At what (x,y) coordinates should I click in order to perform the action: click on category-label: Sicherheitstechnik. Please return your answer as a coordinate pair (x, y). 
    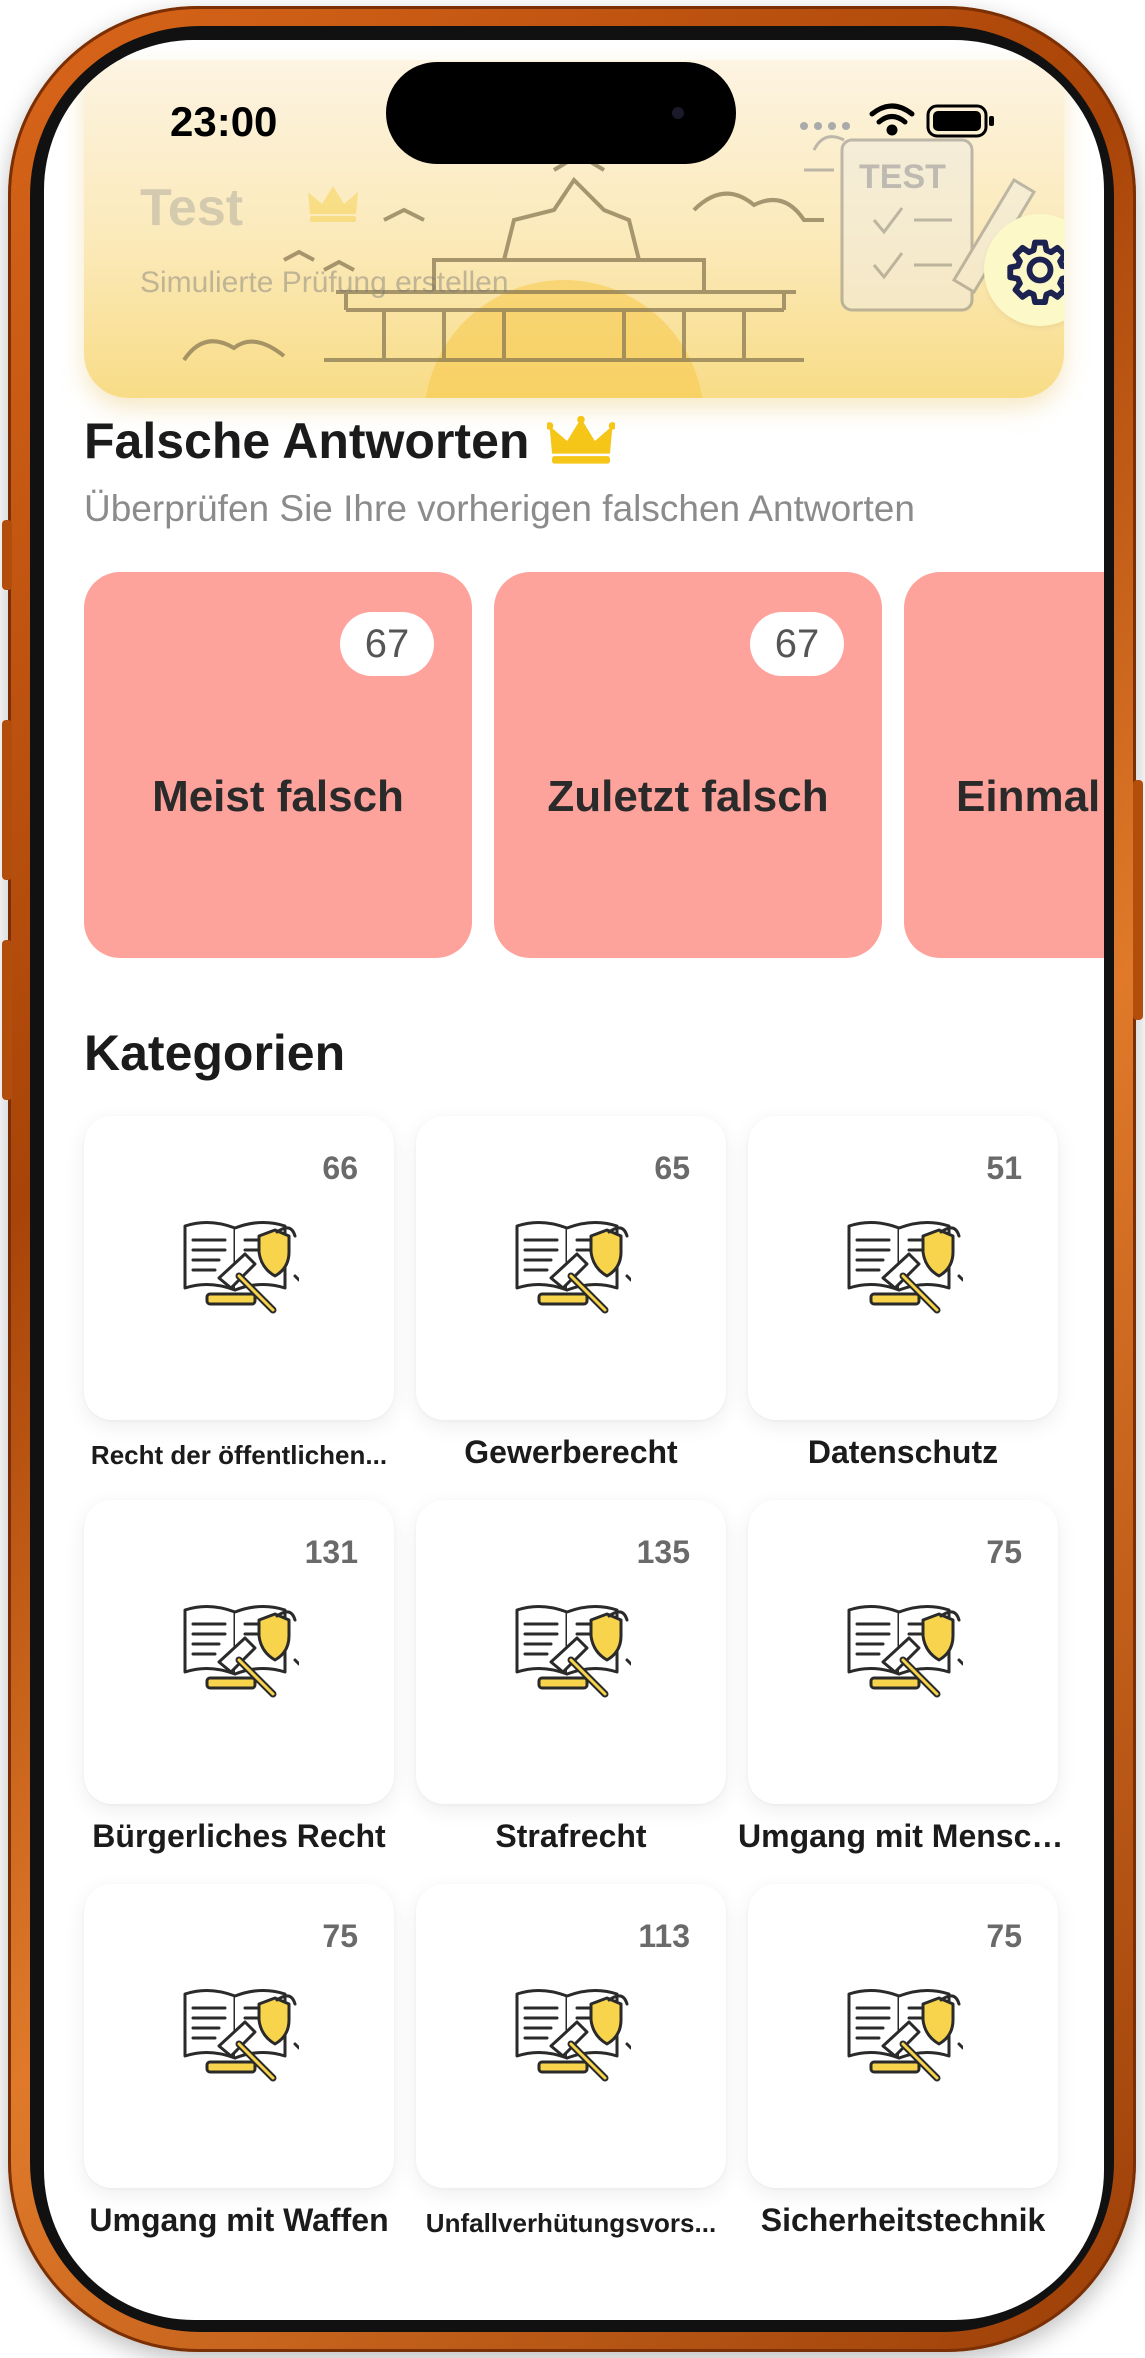
    Looking at the image, I should click on (903, 2220).